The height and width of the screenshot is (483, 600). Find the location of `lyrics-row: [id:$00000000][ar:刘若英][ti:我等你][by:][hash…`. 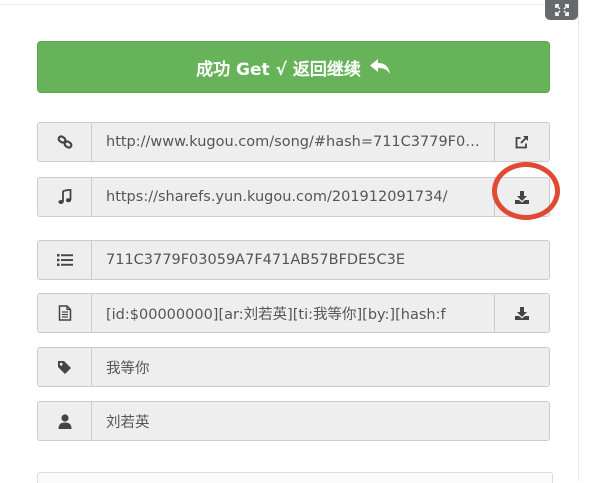

lyrics-row: [id:$00000000][ar:刘若英][ti:我等你][by:][hash… is located at coordinates (293, 313).